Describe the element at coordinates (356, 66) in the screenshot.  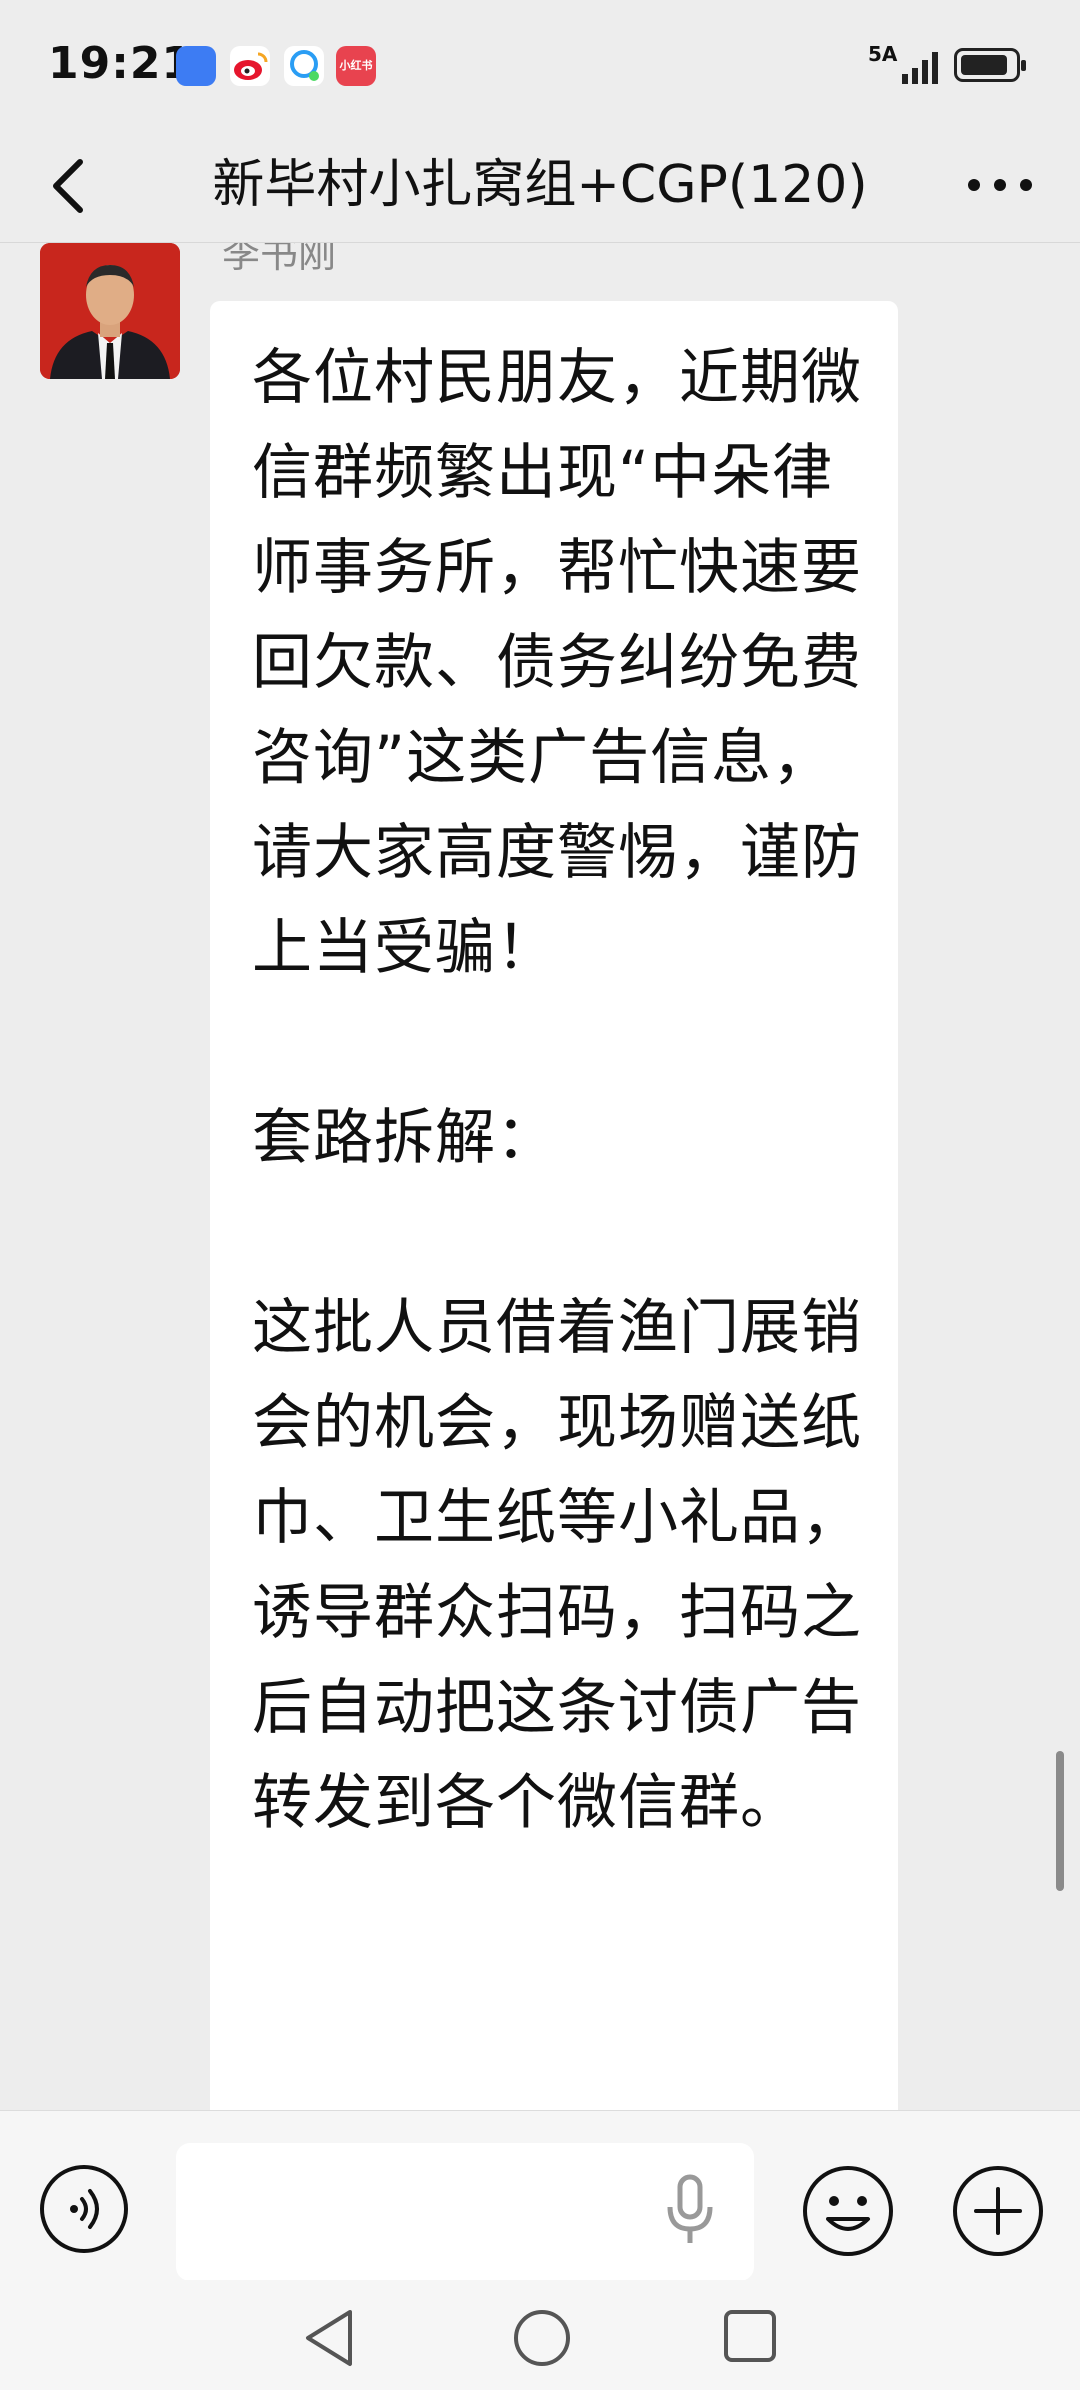
I see `xiaohongshu-icon: 小红书` at that location.